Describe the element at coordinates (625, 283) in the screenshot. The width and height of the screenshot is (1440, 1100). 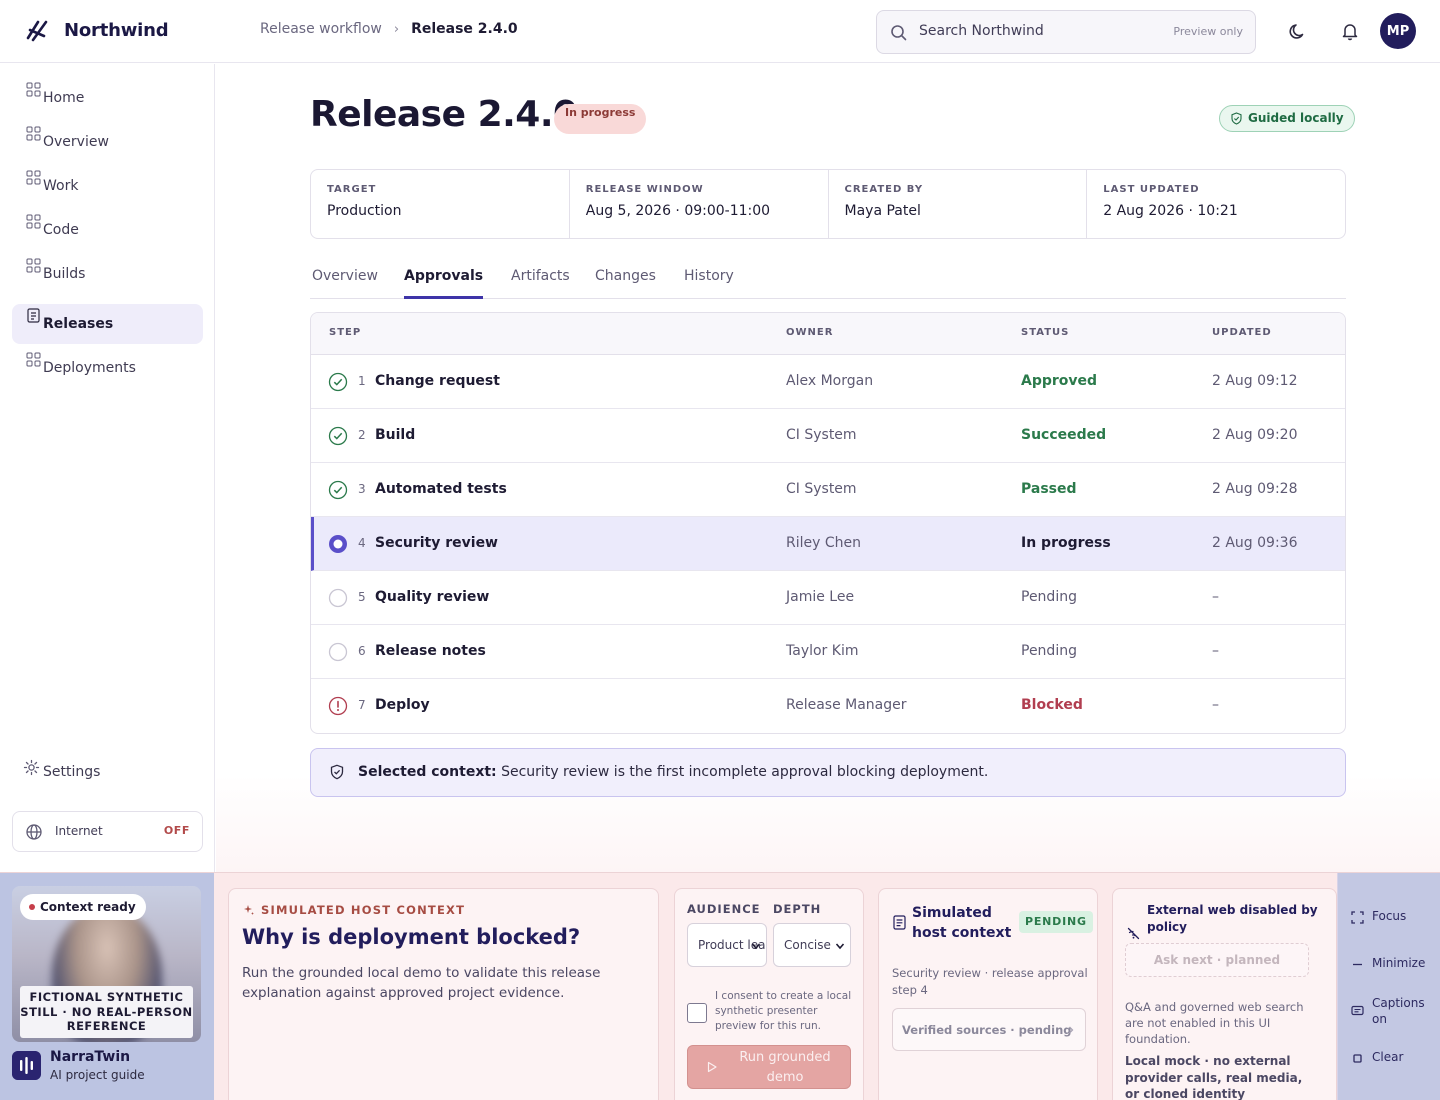
I see `tab-changes: Changes` at that location.